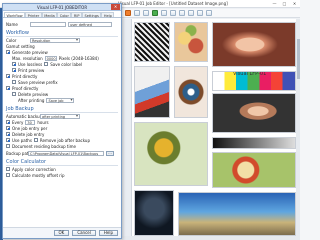 This screenshot has height=240, width=320. I want to click on print-preview-label: Print preview, so click(31, 70).